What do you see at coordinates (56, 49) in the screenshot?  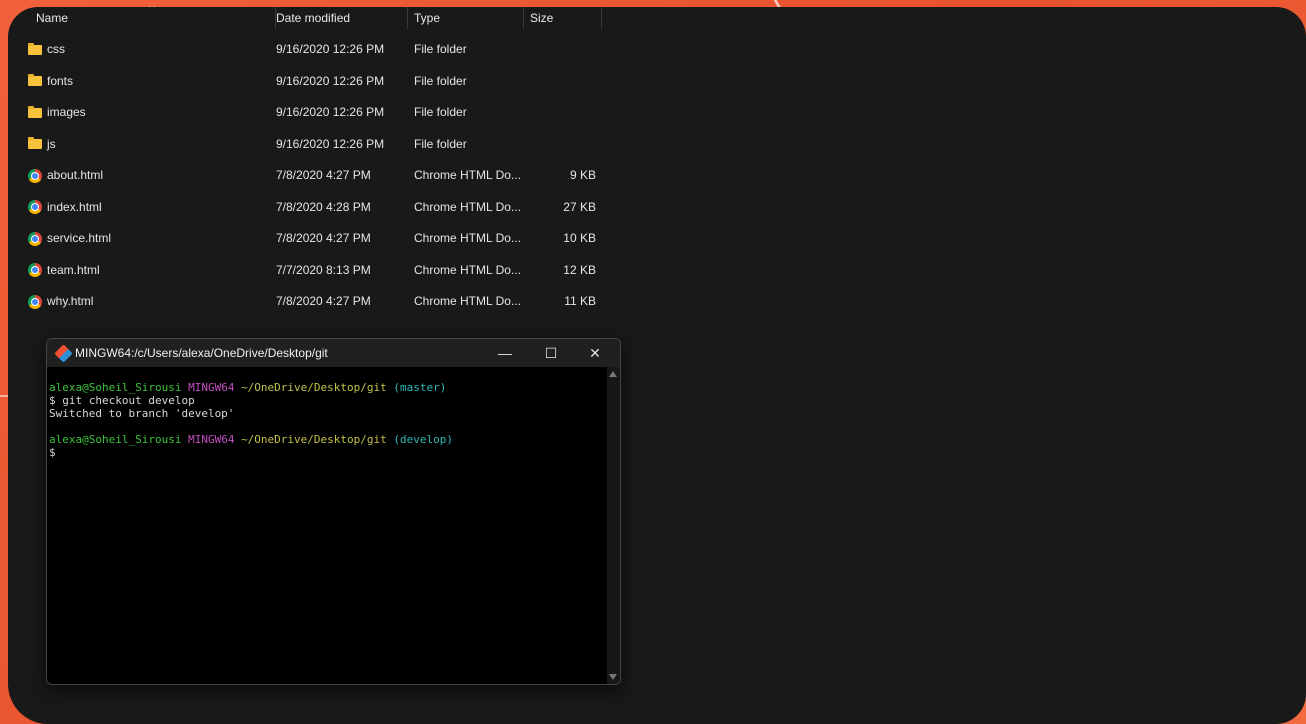 I see `file-name: css` at bounding box center [56, 49].